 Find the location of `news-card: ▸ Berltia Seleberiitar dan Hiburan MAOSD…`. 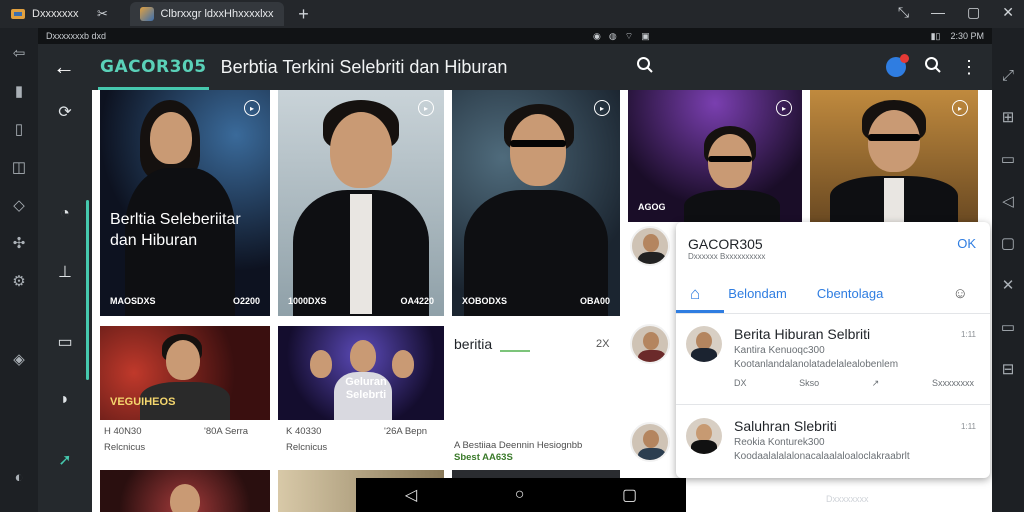

news-card: ▸ Berltia Seleberiitar dan Hiburan MAOSD… is located at coordinates (185, 203).